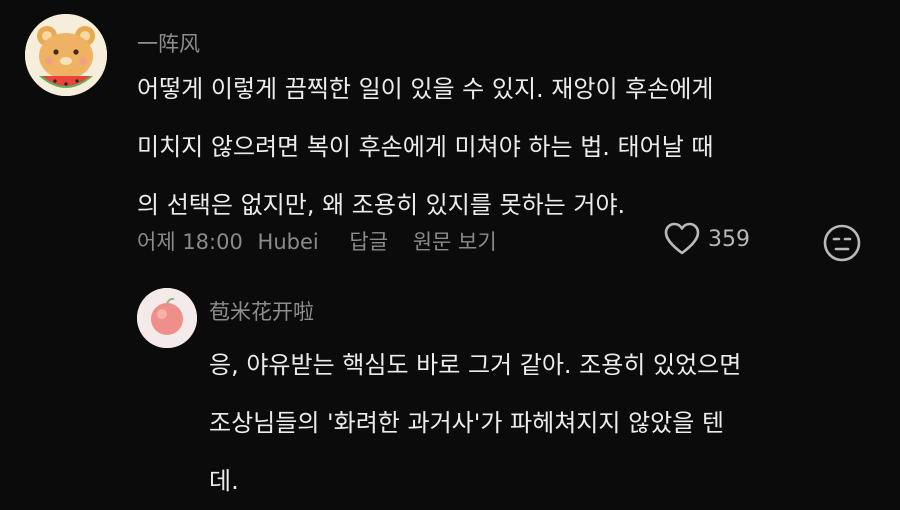 Image resolution: width=900 pixels, height=510 pixels. Describe the element at coordinates (467, 423) in the screenshot. I see `reply-line: 조상님들의 '화려한 과거사'가 파헤쳐지지 않았을 텐` at that location.